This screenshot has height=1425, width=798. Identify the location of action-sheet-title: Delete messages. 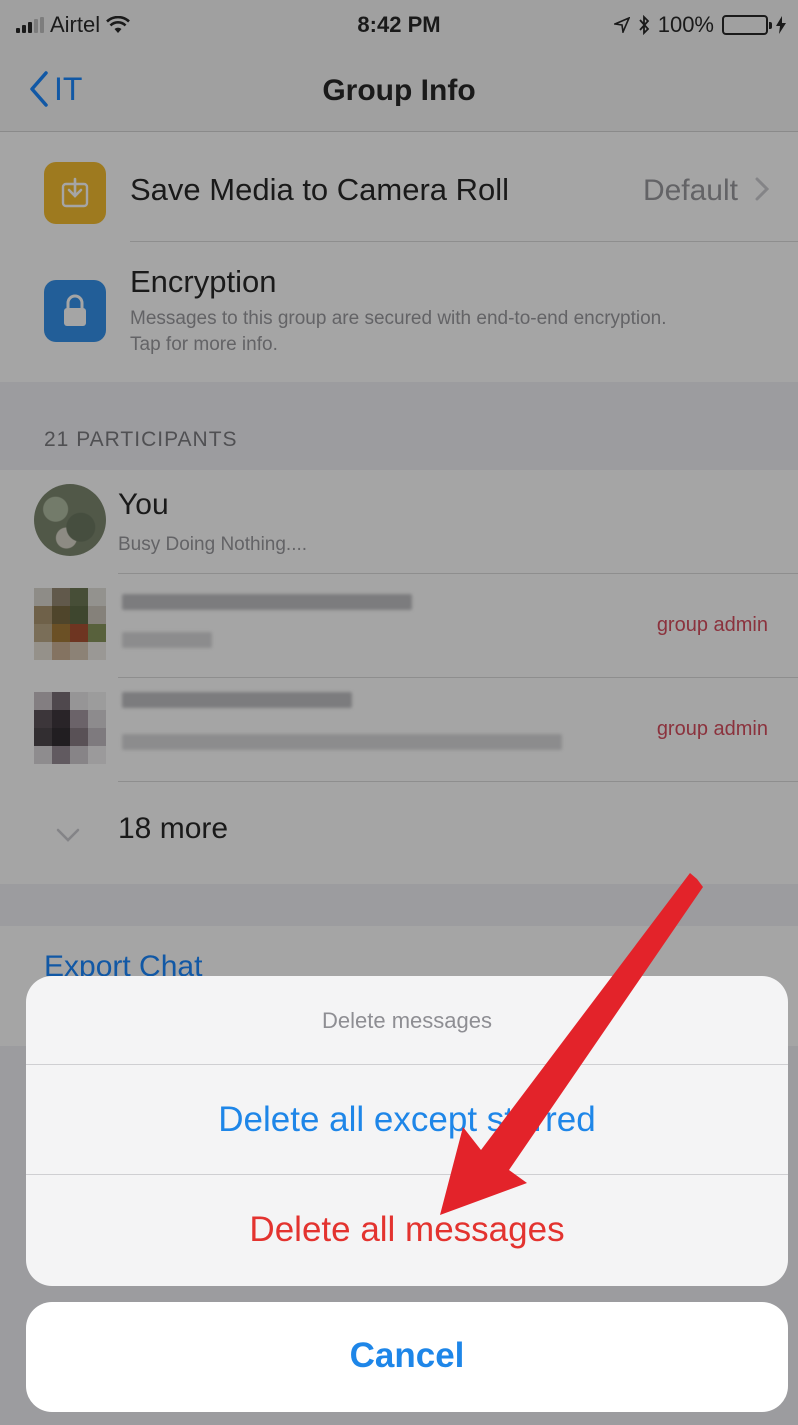
(407, 1020).